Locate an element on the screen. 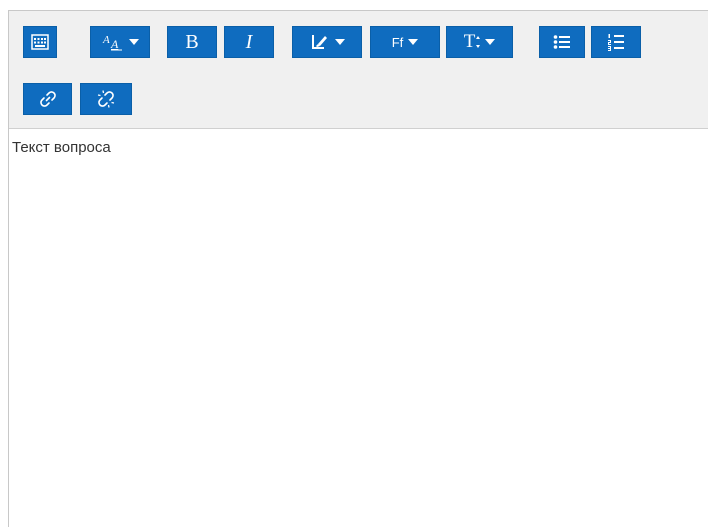 This screenshot has height=527, width=708. ordered-list-button is located at coordinates (616, 42).